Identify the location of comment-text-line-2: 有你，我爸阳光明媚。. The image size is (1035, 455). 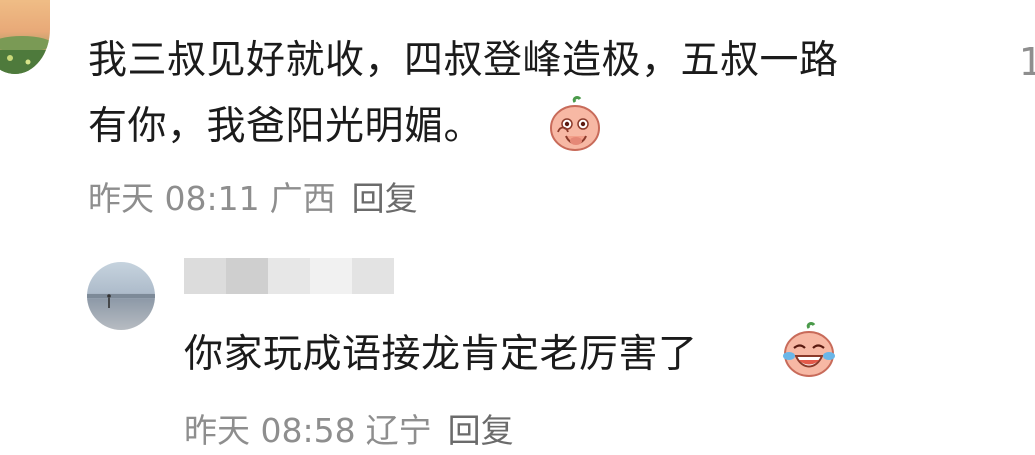
(286, 126).